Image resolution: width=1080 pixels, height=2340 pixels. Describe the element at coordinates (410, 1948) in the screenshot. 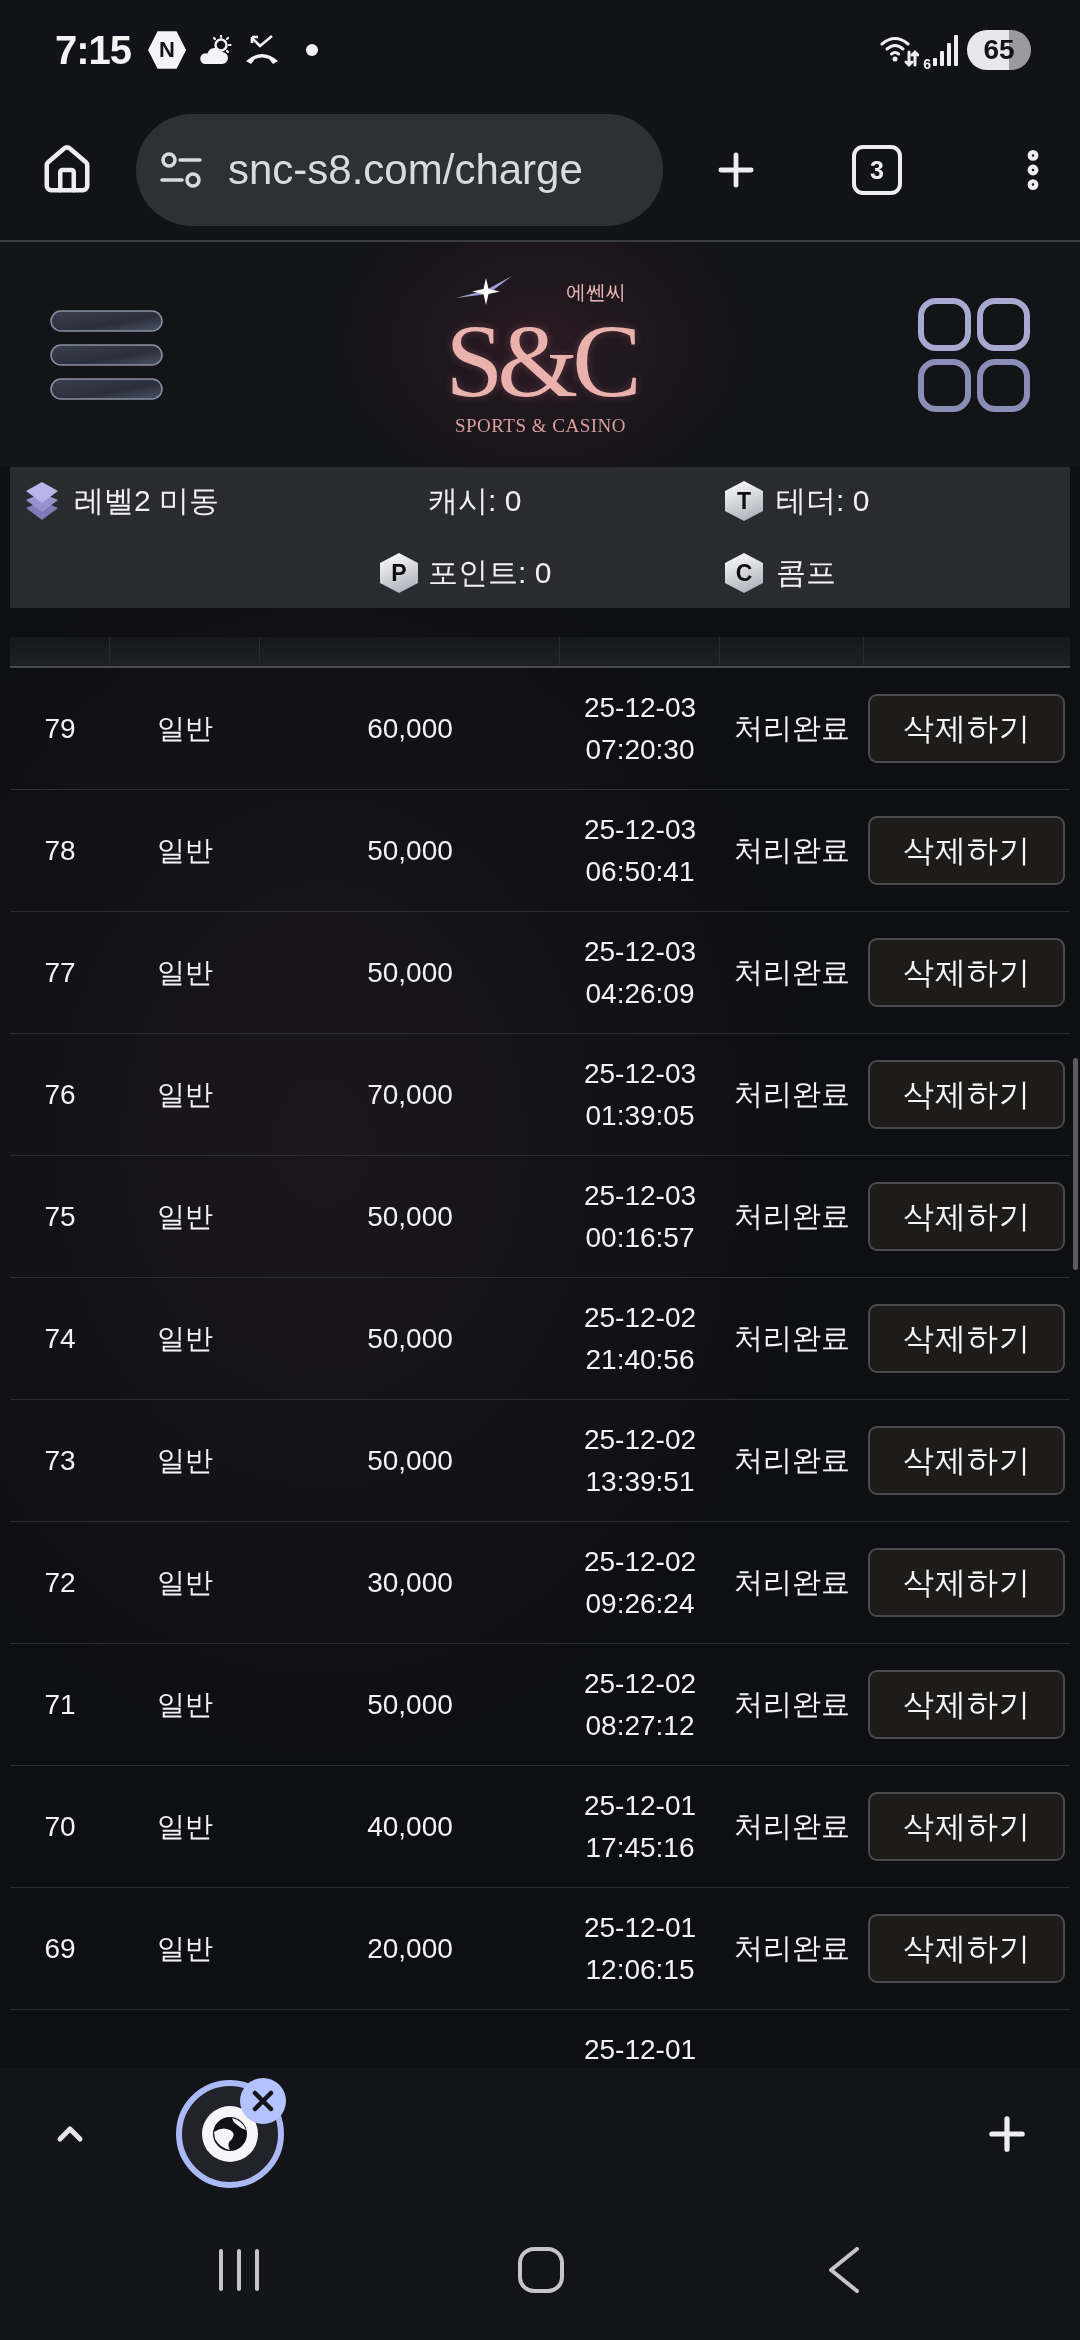

I see `charge-amount: 20,000` at that location.